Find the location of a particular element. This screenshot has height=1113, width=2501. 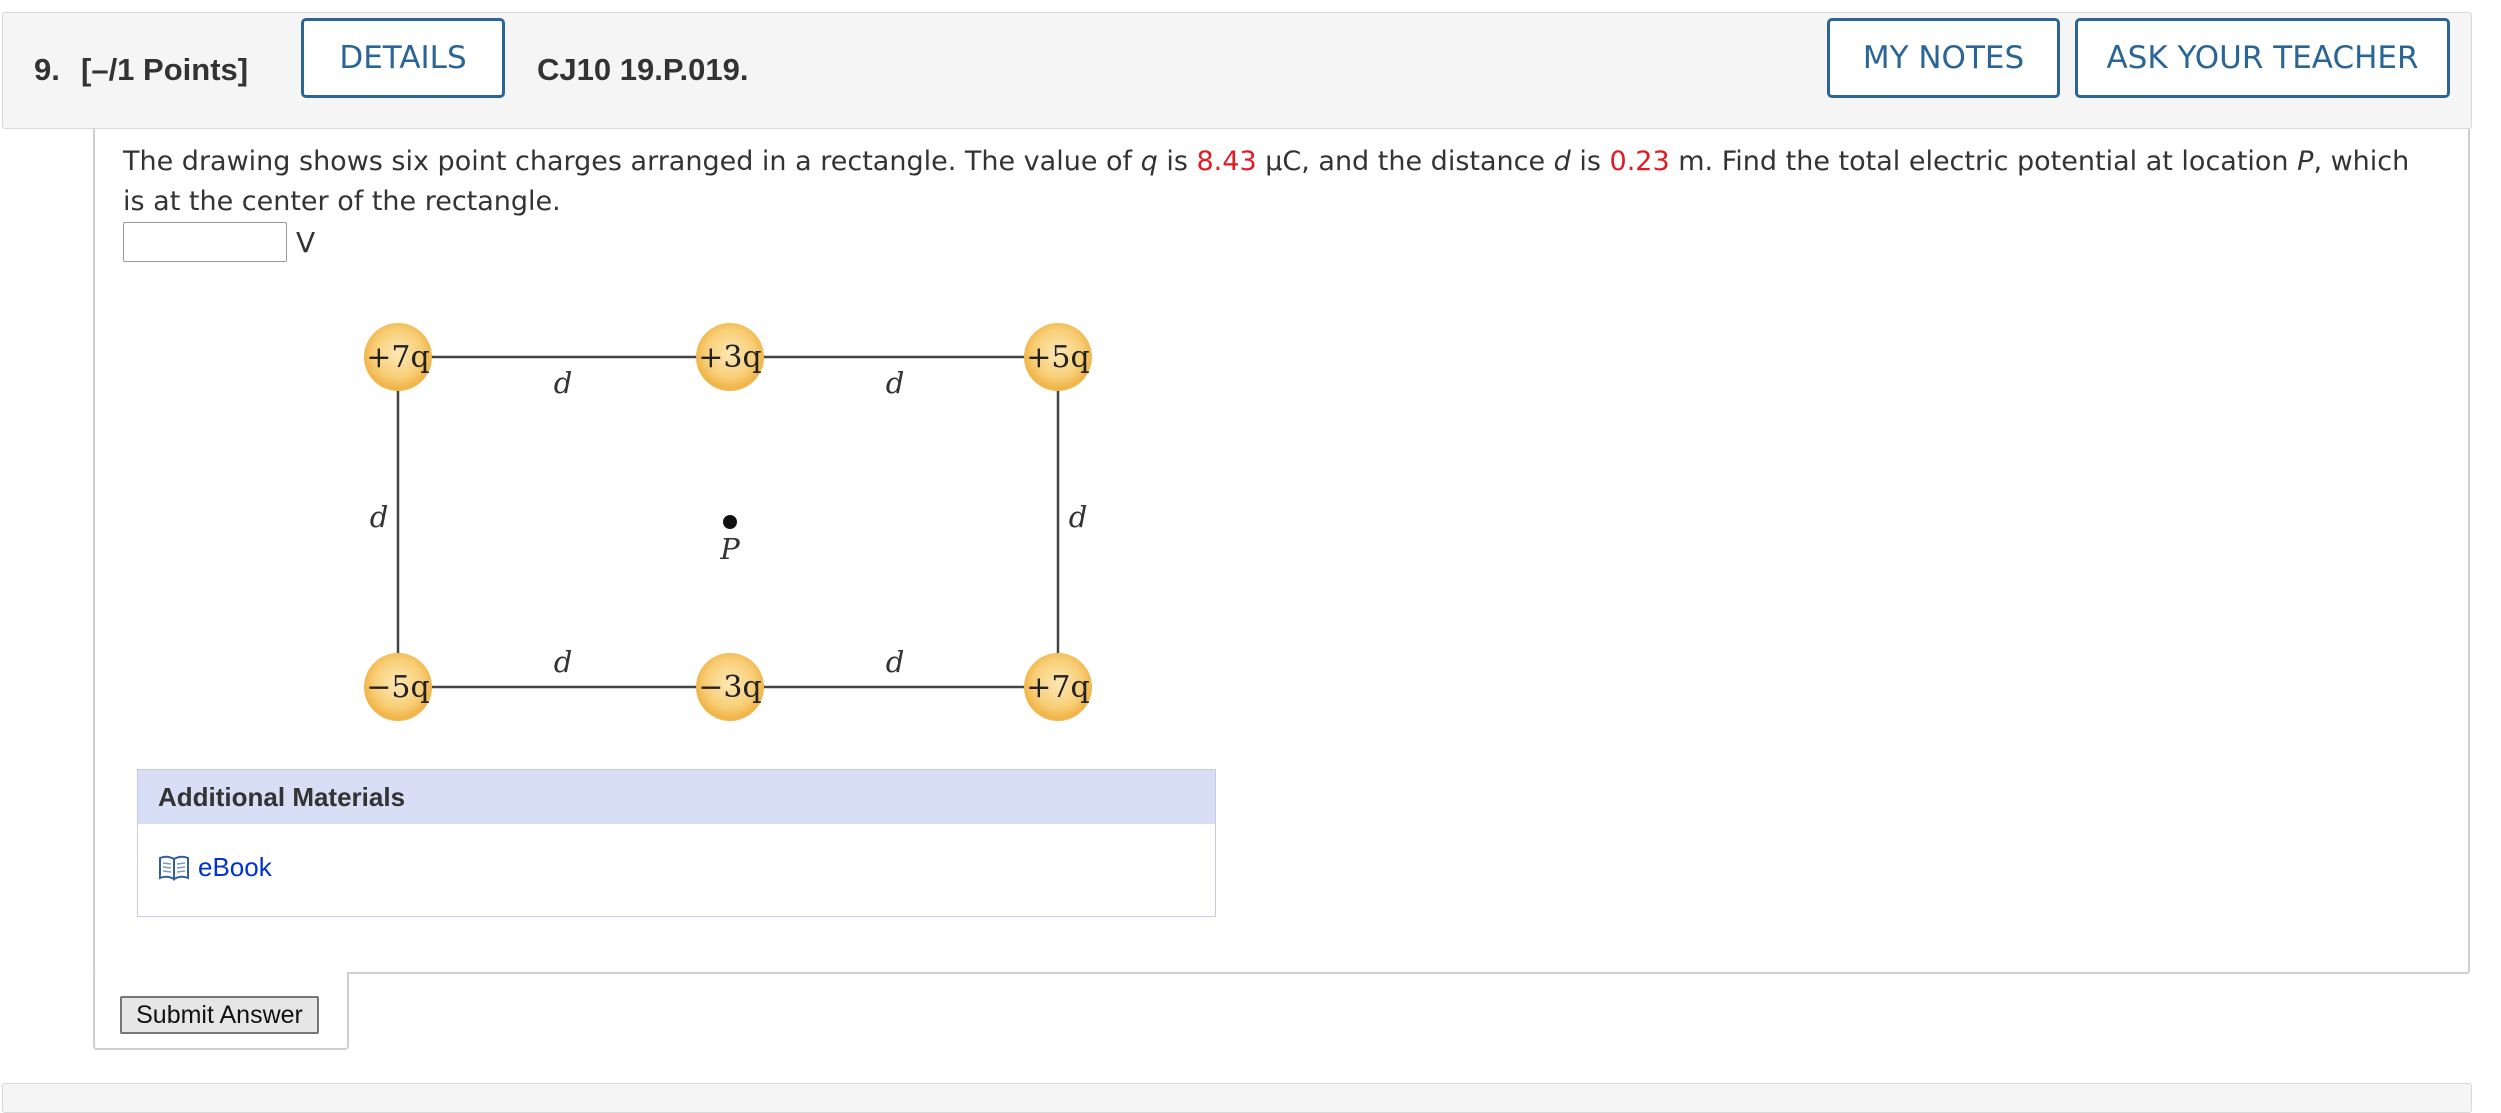

charge-top-left: +7q is located at coordinates (398, 357).